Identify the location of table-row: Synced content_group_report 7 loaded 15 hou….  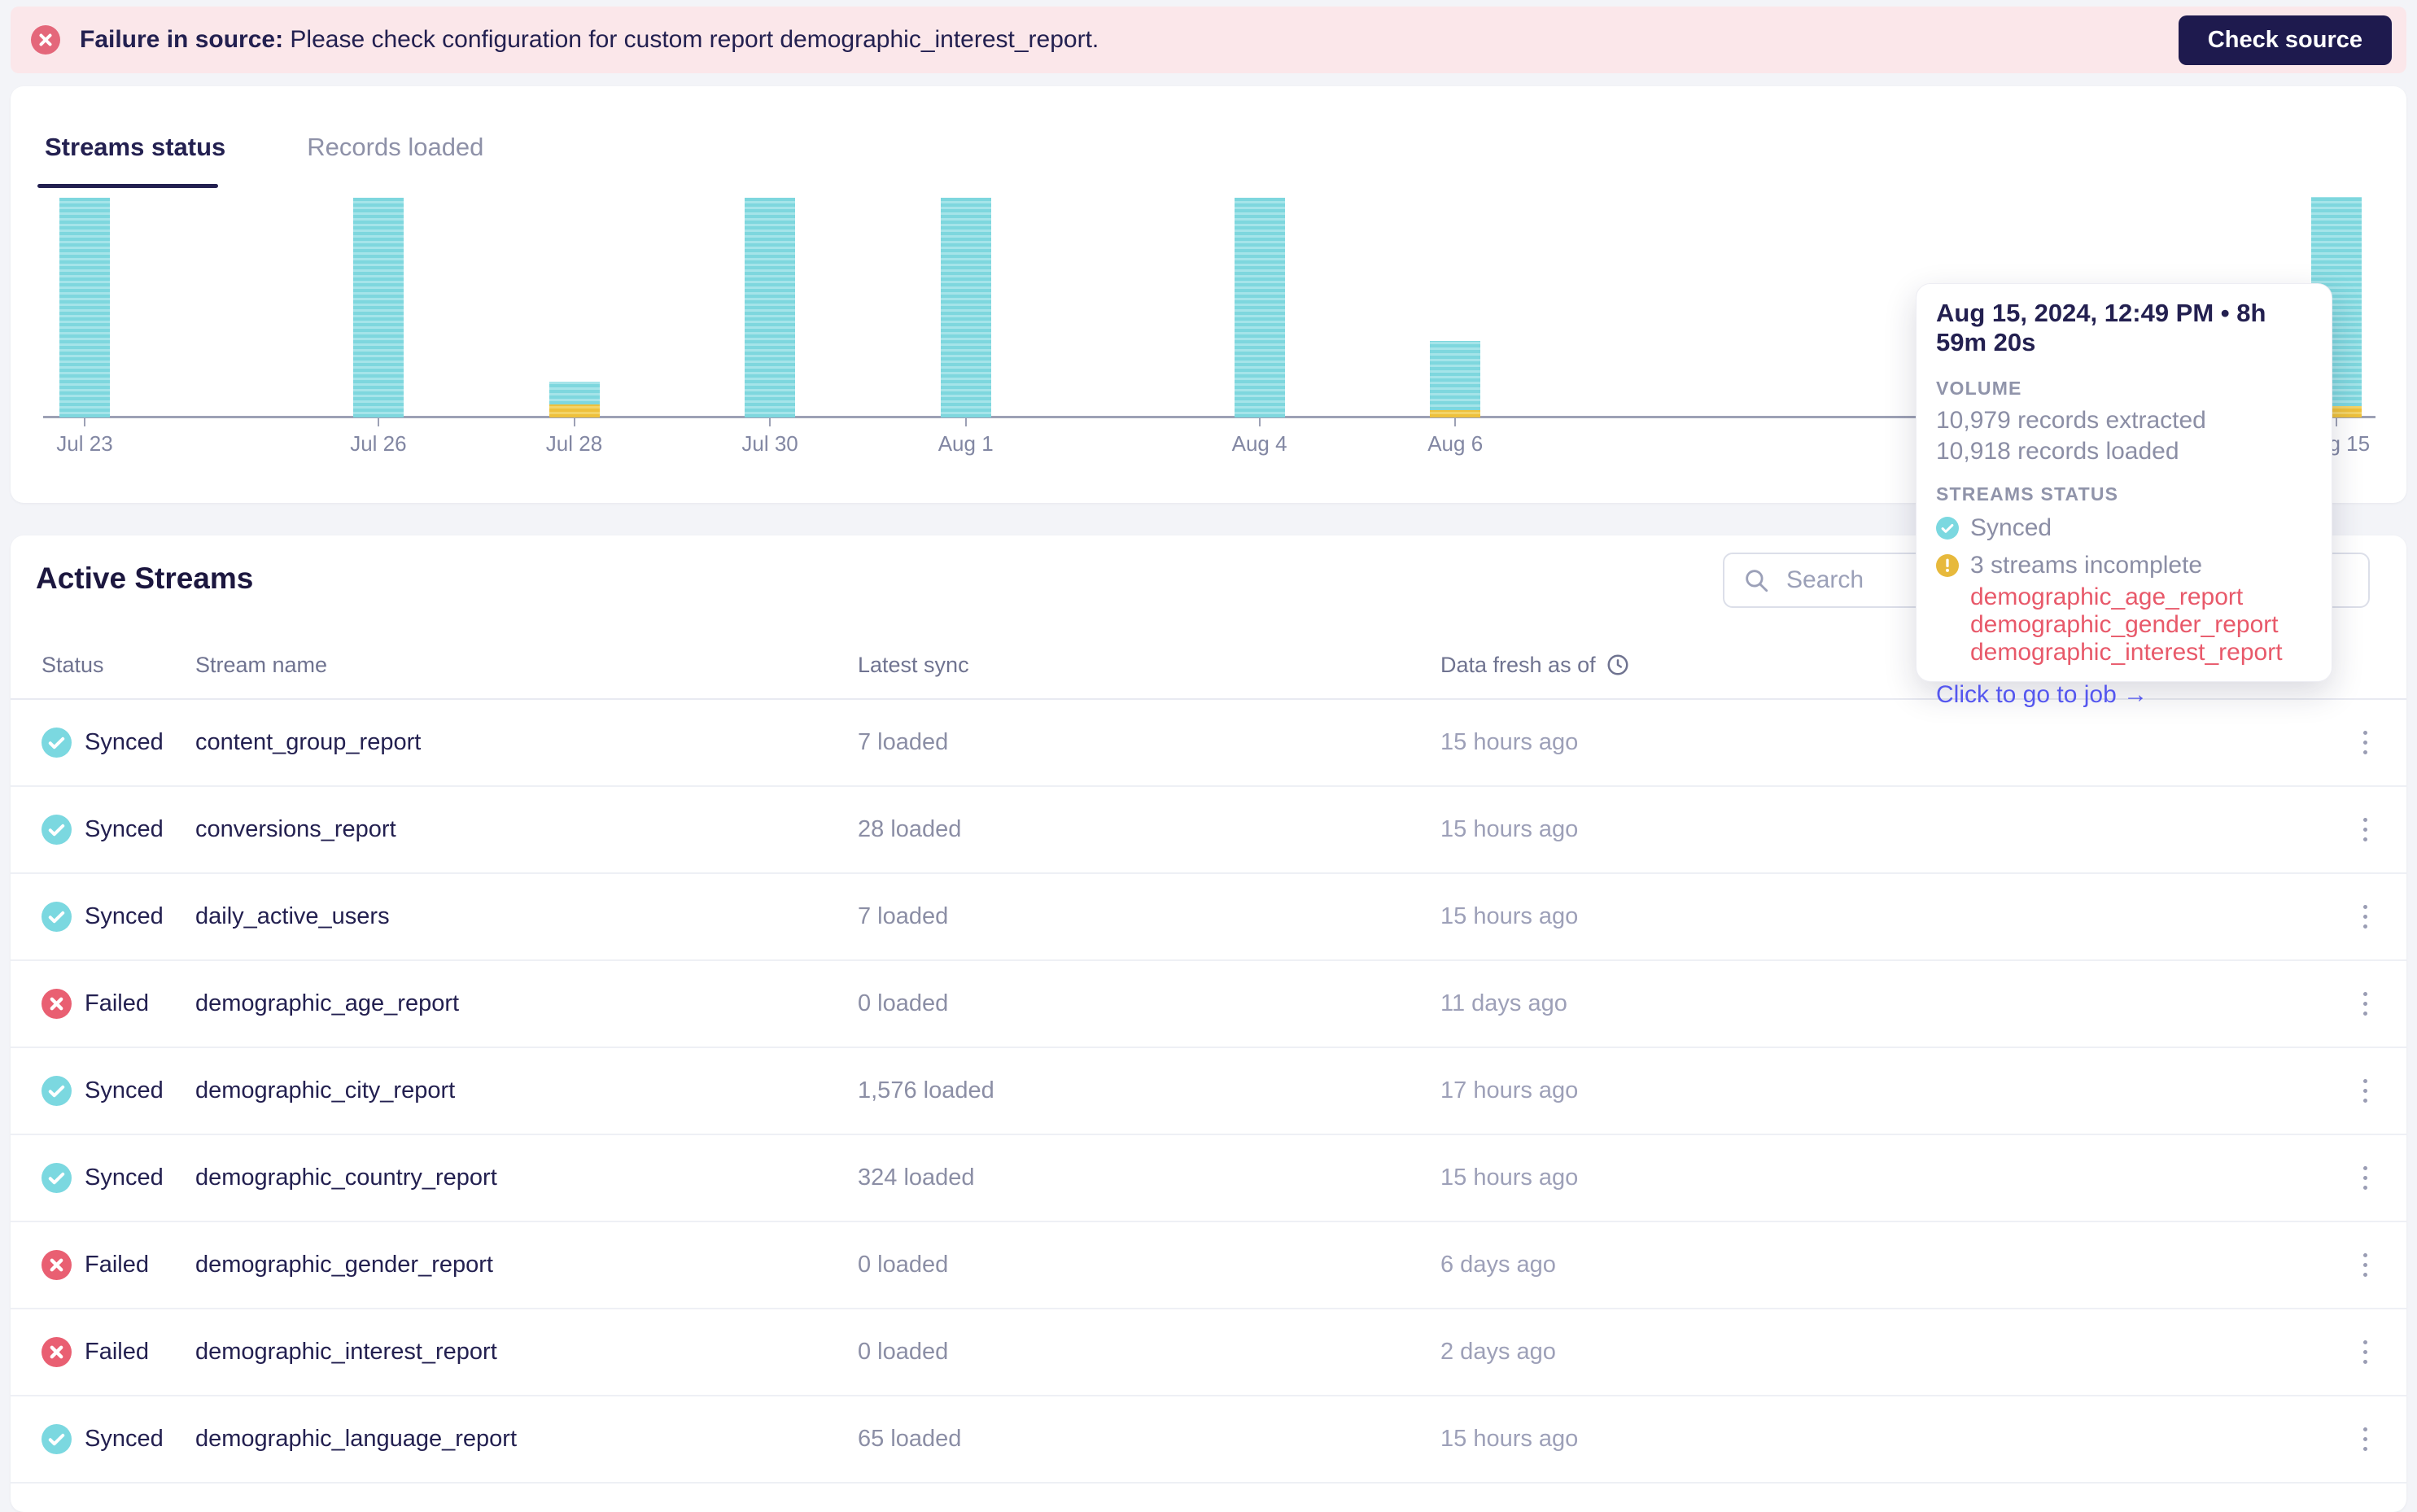
(1208, 743).